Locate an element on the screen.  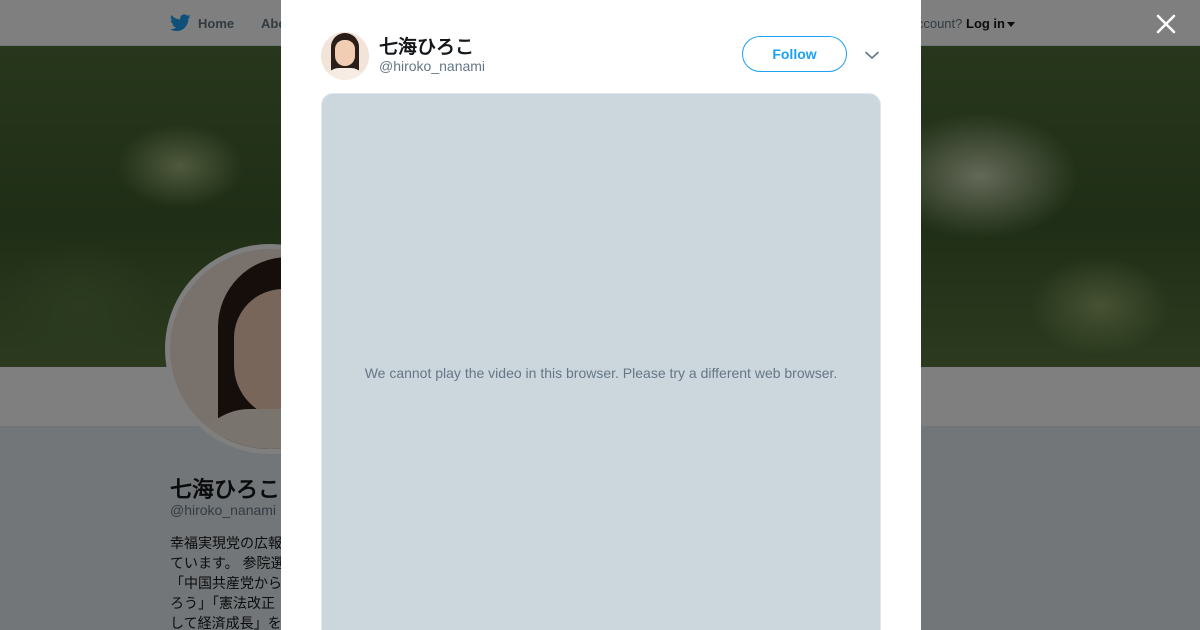
chevron-down-icon is located at coordinates (872, 55).